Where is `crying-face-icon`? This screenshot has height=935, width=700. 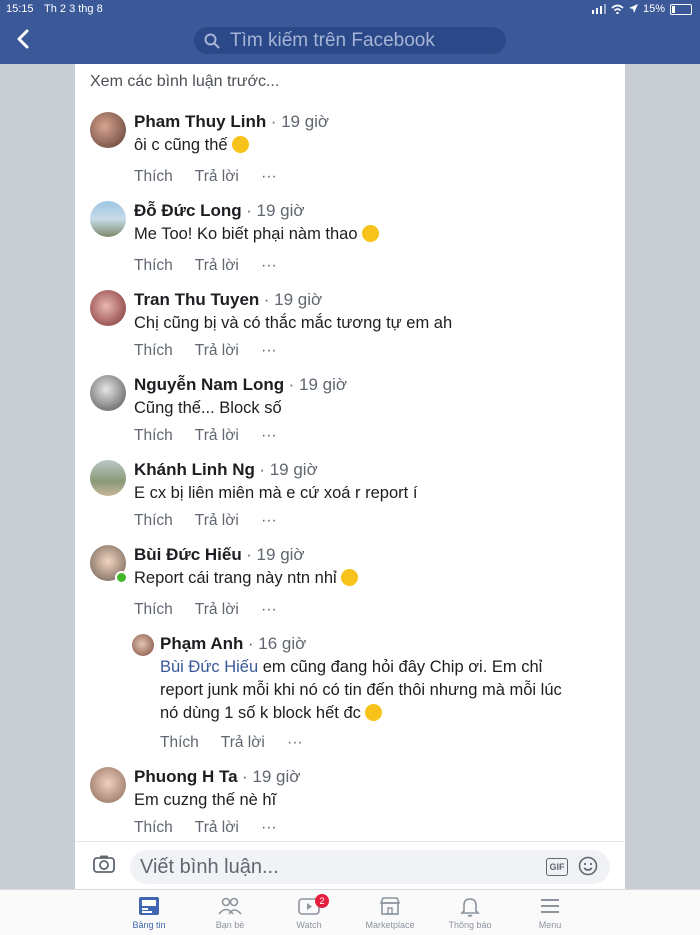 crying-face-icon is located at coordinates (374, 712).